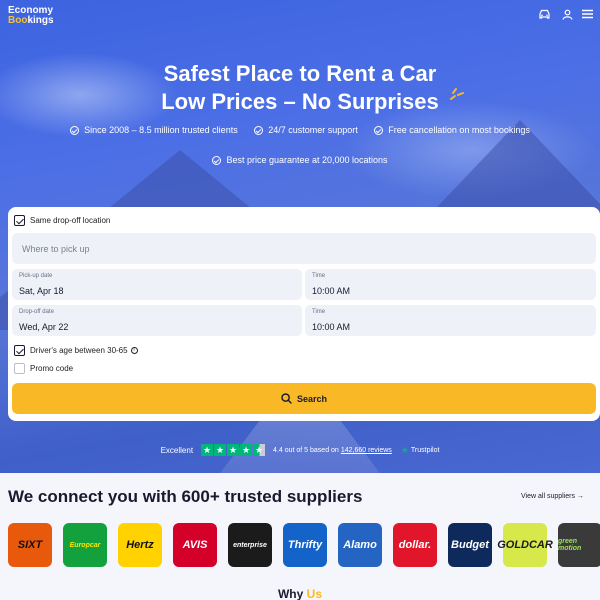  I want to click on pickup-date-value: Sat, Apr 18, so click(41, 291).